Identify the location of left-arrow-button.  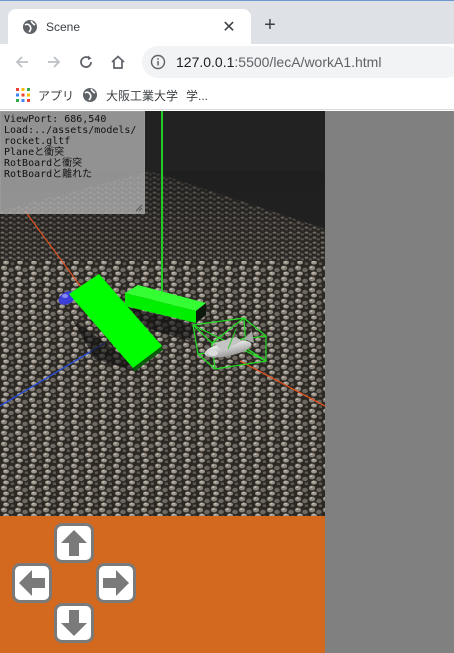
(32, 583).